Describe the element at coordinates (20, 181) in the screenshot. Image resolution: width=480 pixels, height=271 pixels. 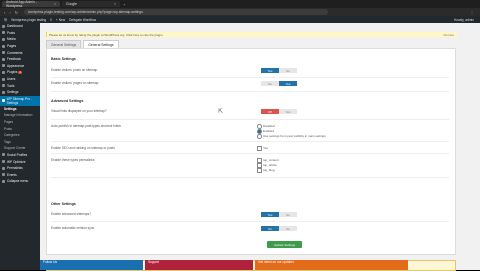
I see `sidebar-item-collapse: Collapse menu` at that location.